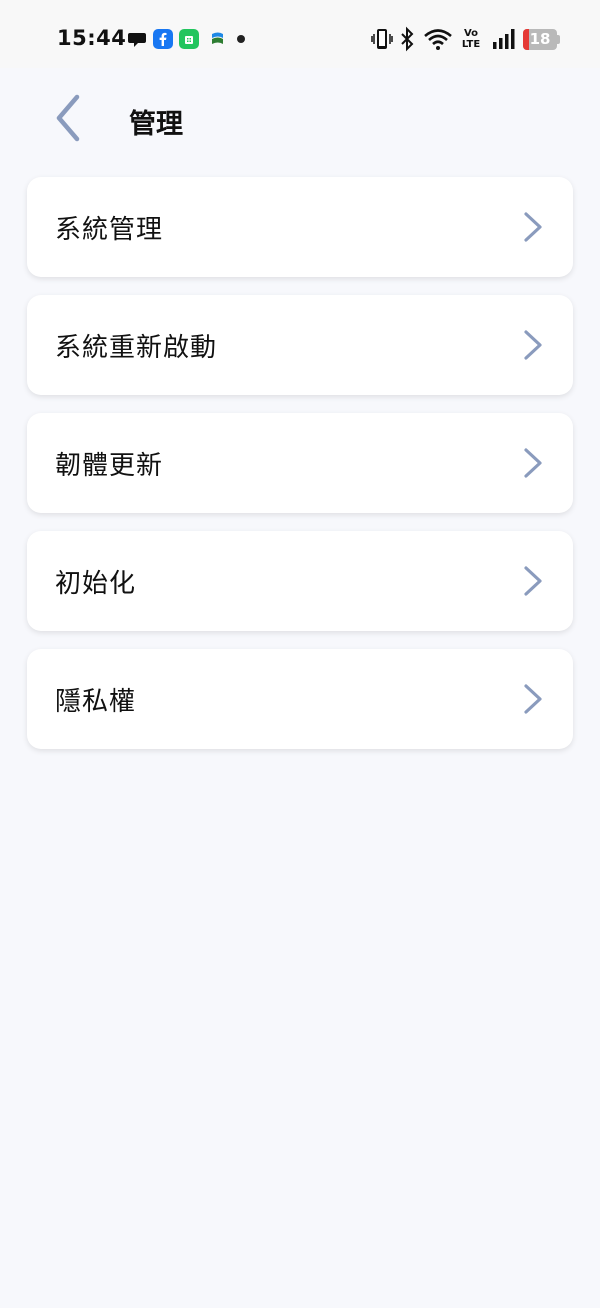  Describe the element at coordinates (300, 581) in the screenshot. I see `menu-item-initialize: 初始化` at that location.